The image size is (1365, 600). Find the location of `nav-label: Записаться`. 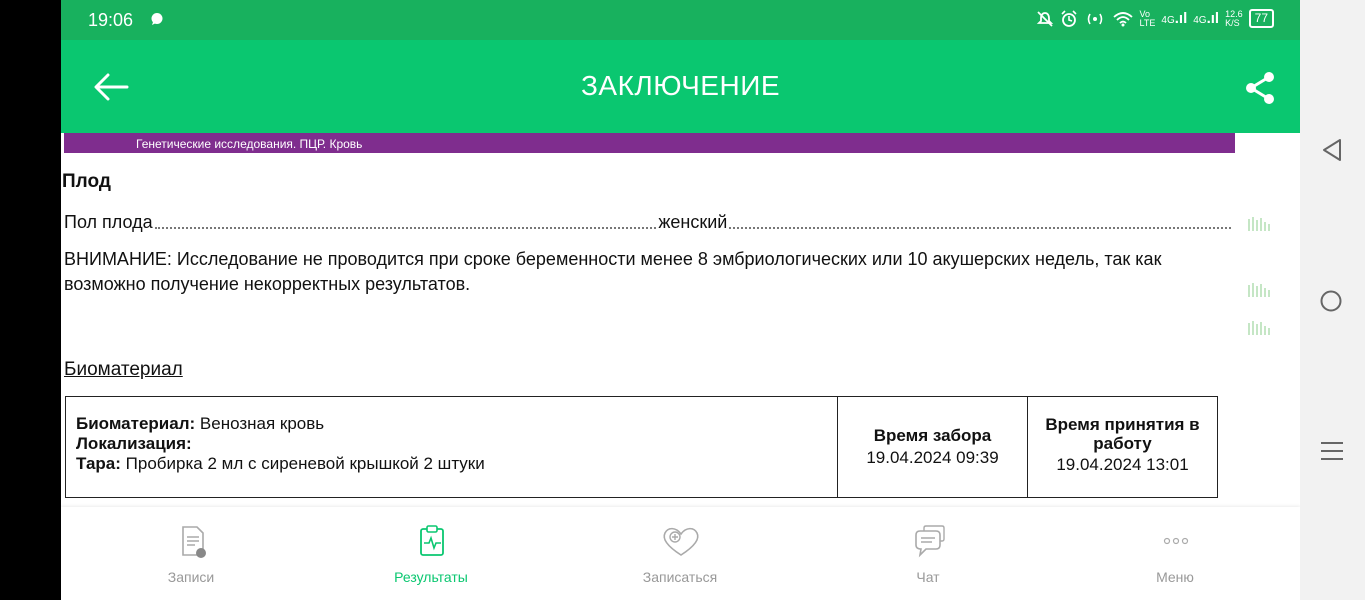

nav-label: Записаться is located at coordinates (680, 577).